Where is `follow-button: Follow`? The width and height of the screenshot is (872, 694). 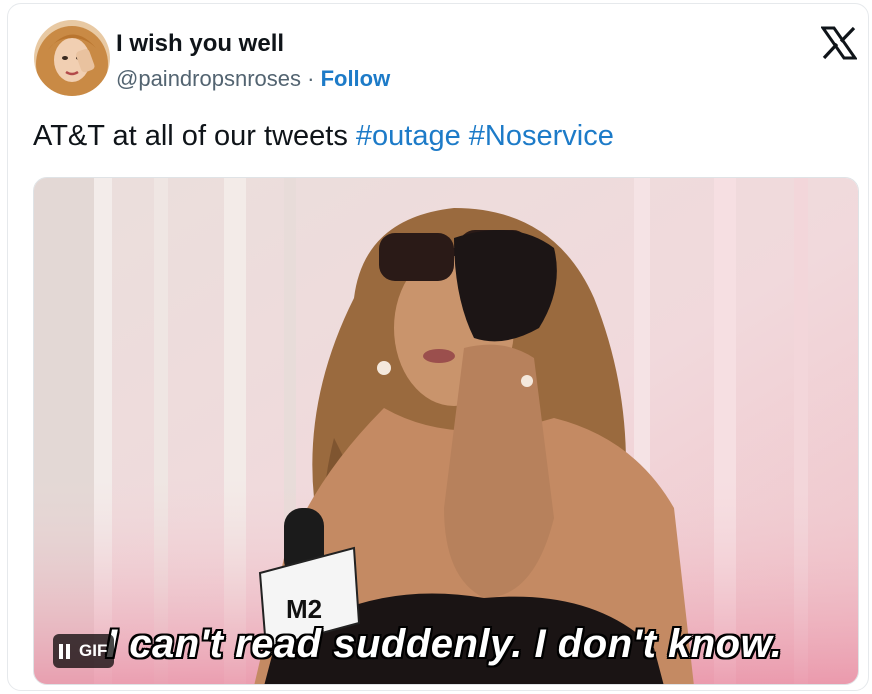
follow-button: Follow is located at coordinates (356, 78).